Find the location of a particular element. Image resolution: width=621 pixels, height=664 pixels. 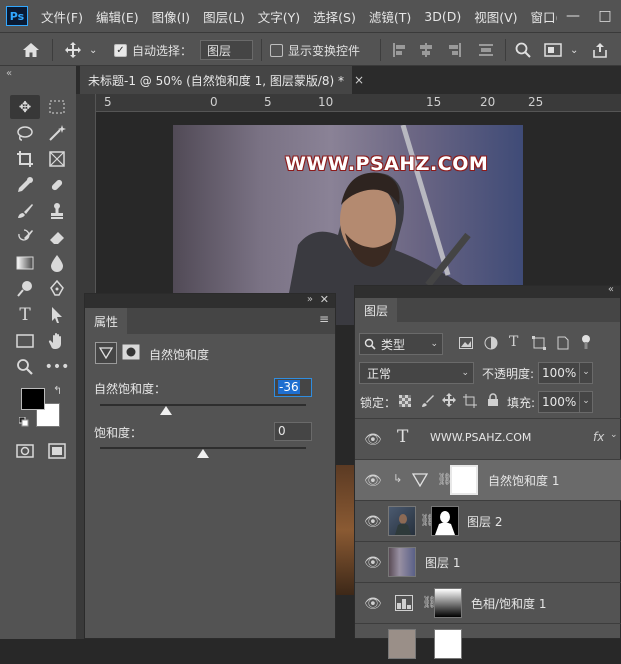

align-center-icon is located at coordinates (426, 50).